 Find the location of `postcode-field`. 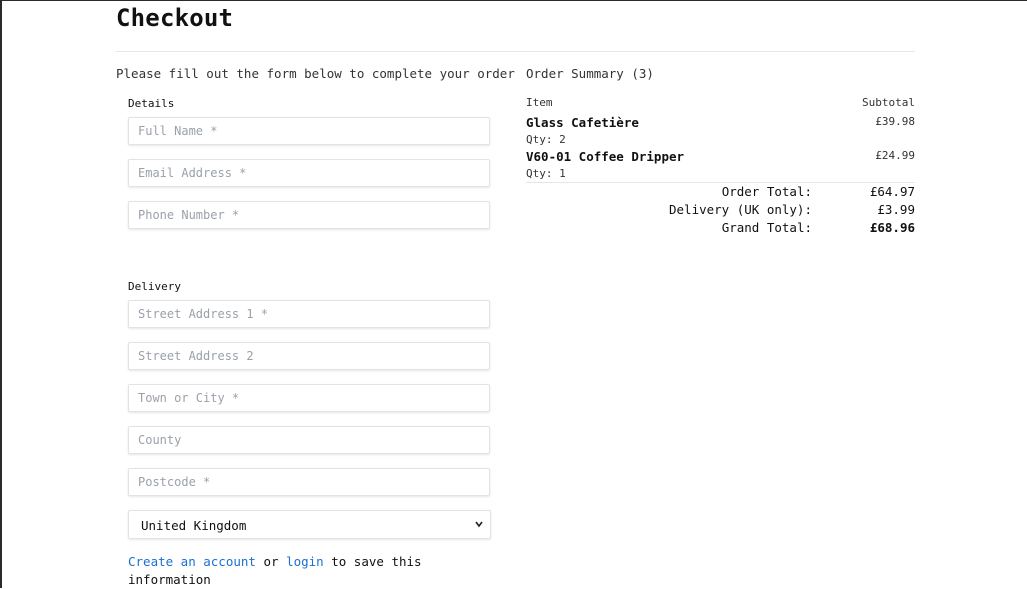

postcode-field is located at coordinates (309, 482).